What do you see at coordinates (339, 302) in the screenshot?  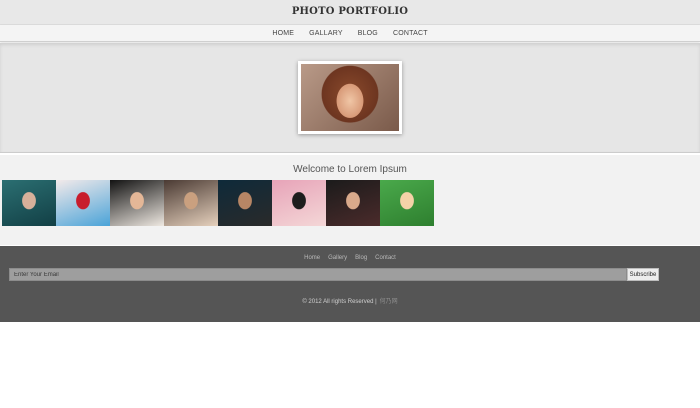 I see `copyright-text: © 2012 All rights Reserved |` at bounding box center [339, 302].